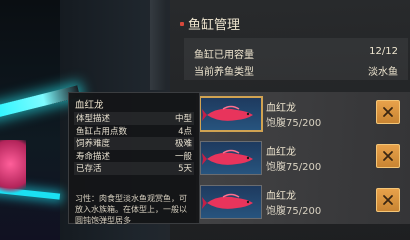 This screenshot has height=240, width=410. I want to click on stat-value: 5天, so click(185, 169).